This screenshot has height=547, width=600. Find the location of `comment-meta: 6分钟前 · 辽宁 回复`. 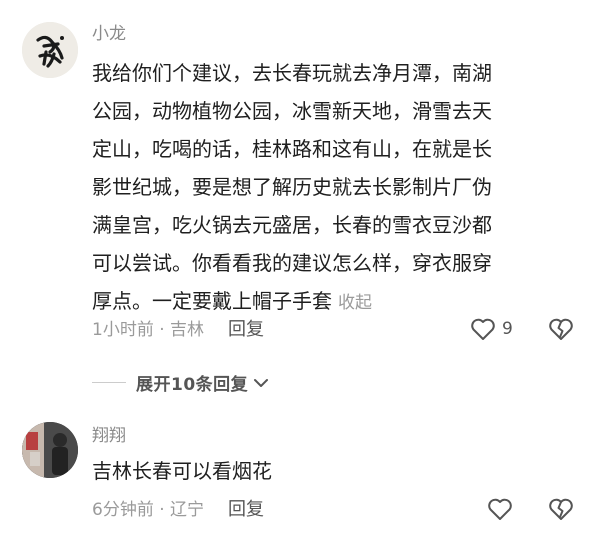

comment-meta: 6分钟前 · 辽宁 回复 is located at coordinates (178, 510).